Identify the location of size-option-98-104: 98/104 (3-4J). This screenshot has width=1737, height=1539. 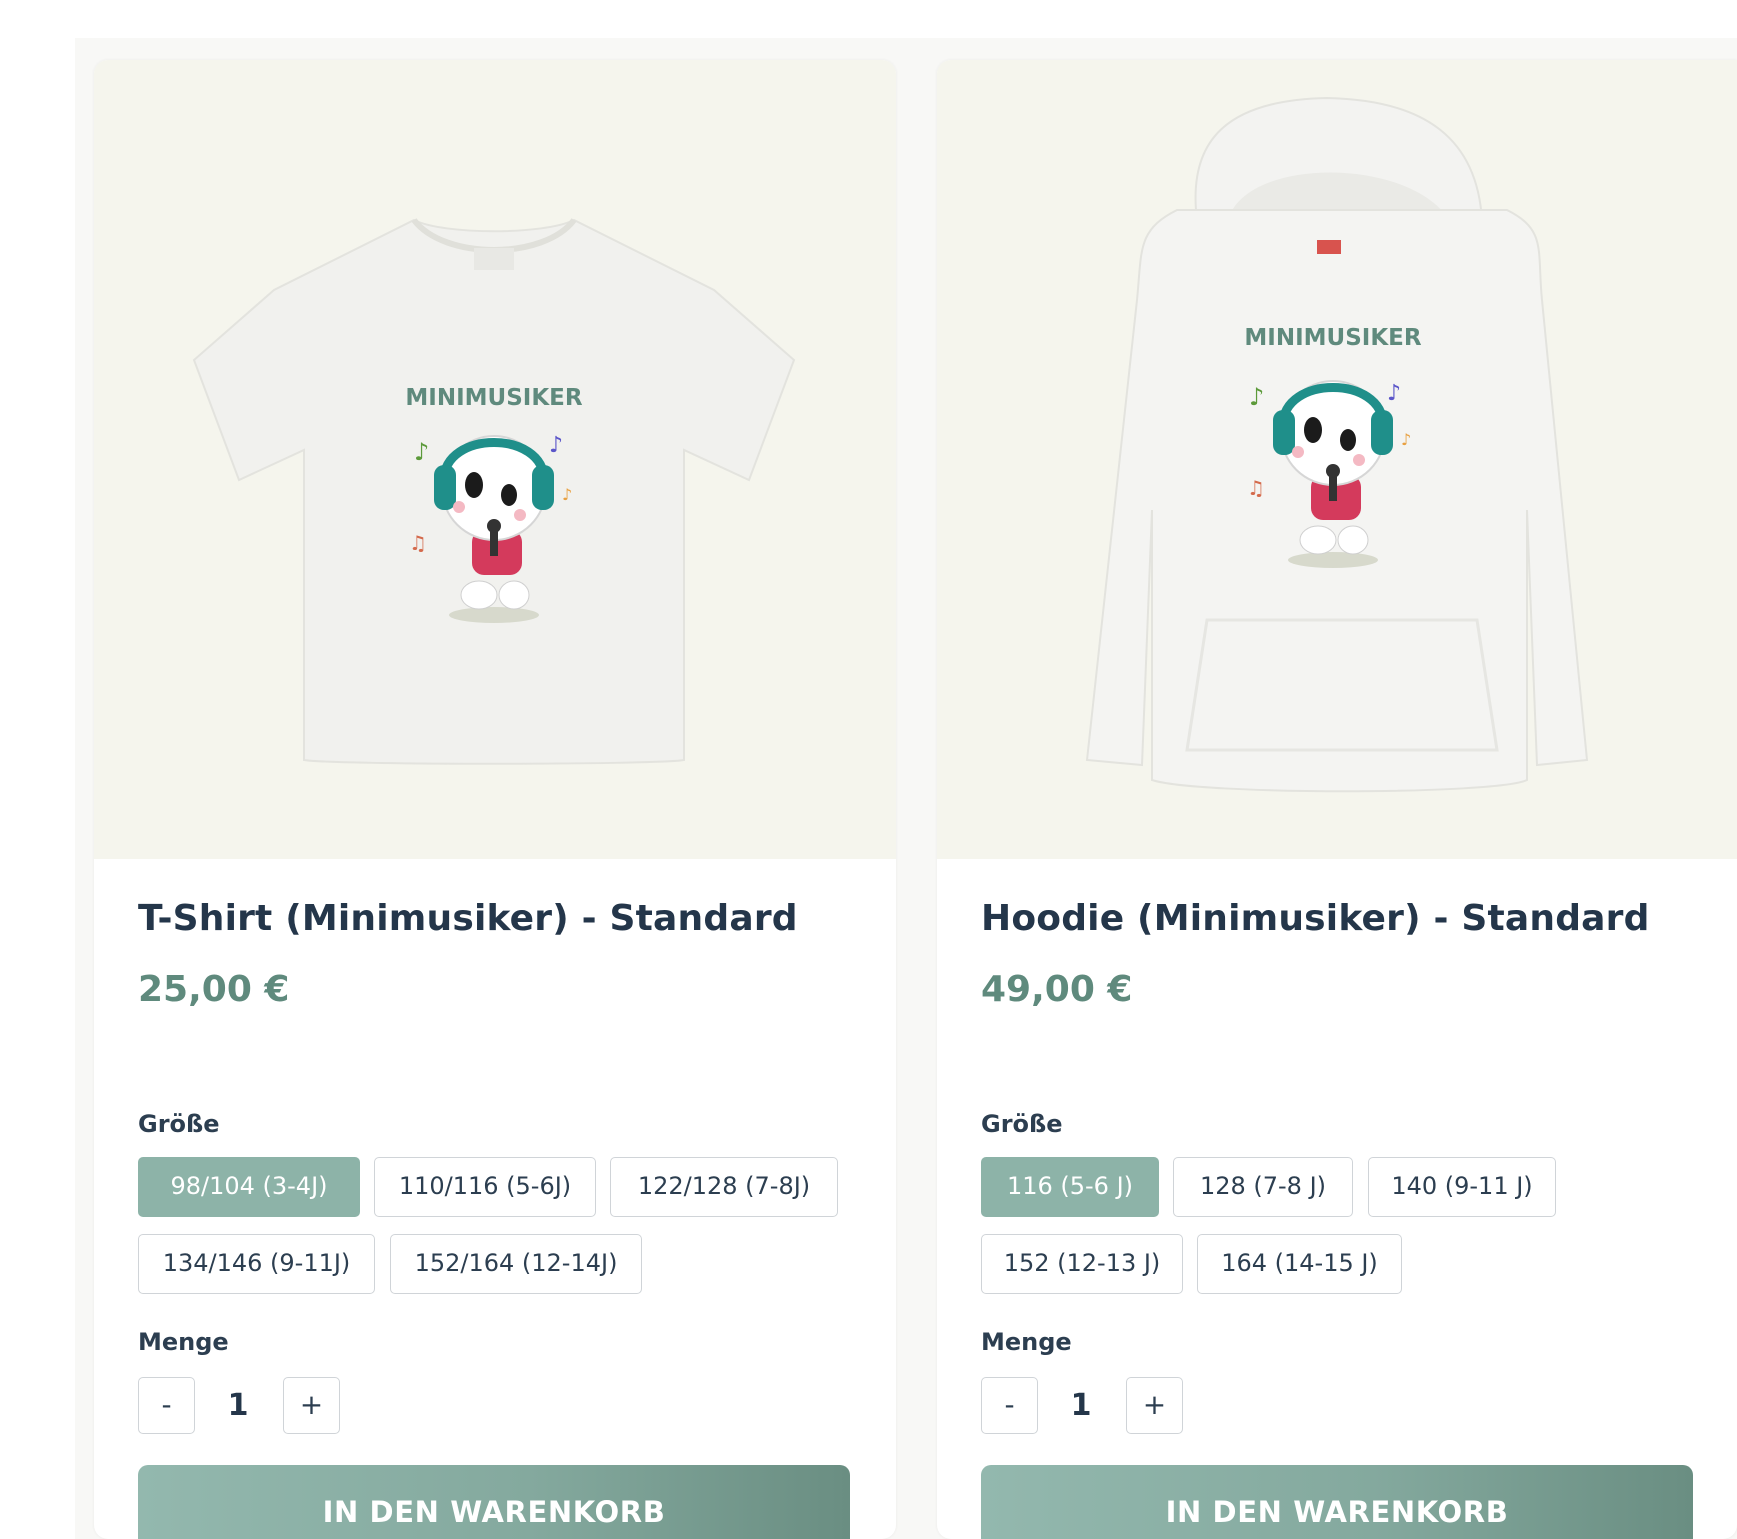
(249, 1187).